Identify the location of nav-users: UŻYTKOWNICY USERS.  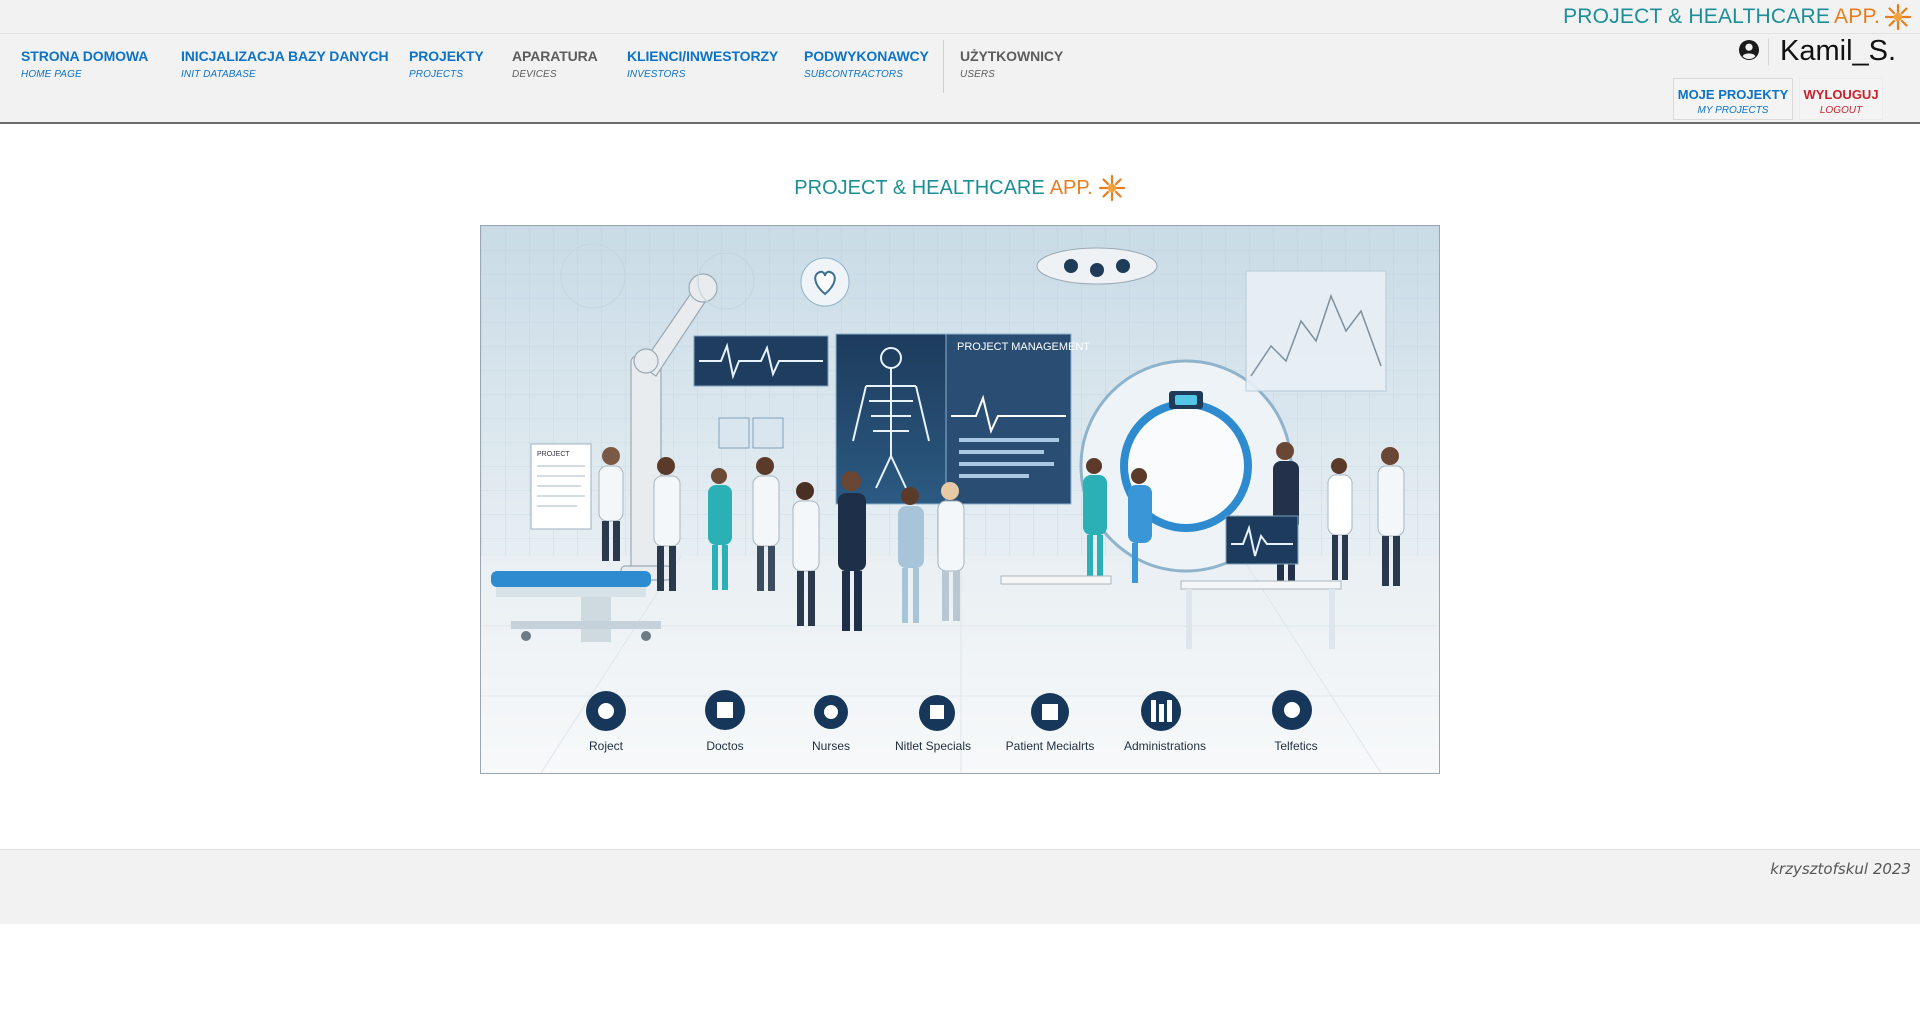
(1011, 64).